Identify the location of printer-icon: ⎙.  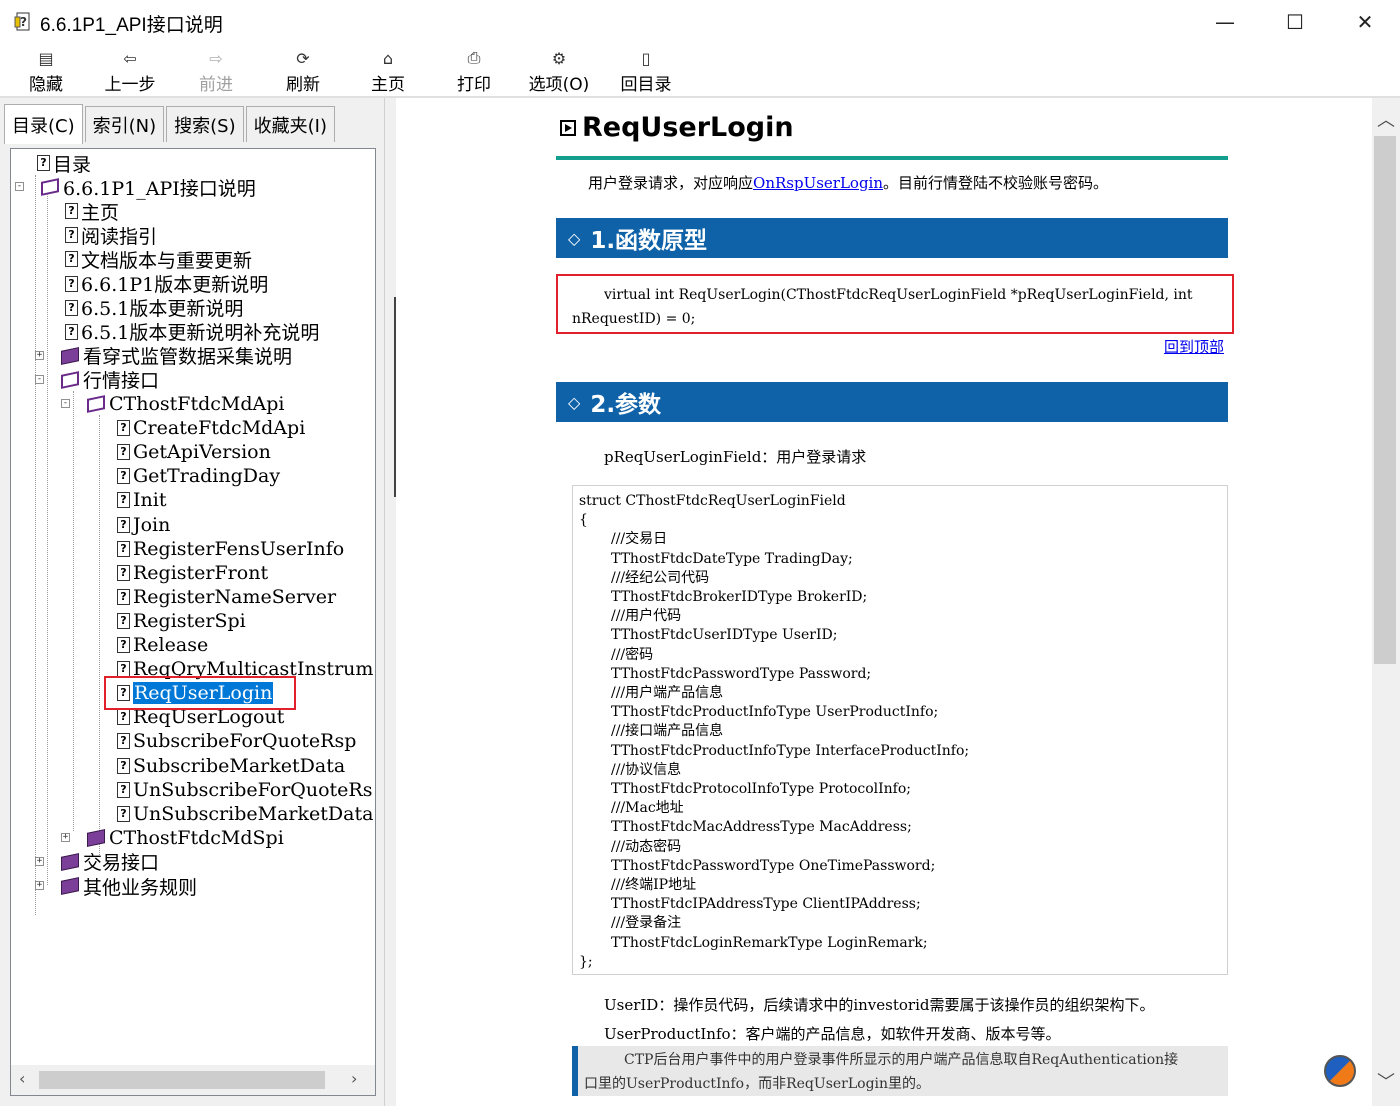
(474, 57).